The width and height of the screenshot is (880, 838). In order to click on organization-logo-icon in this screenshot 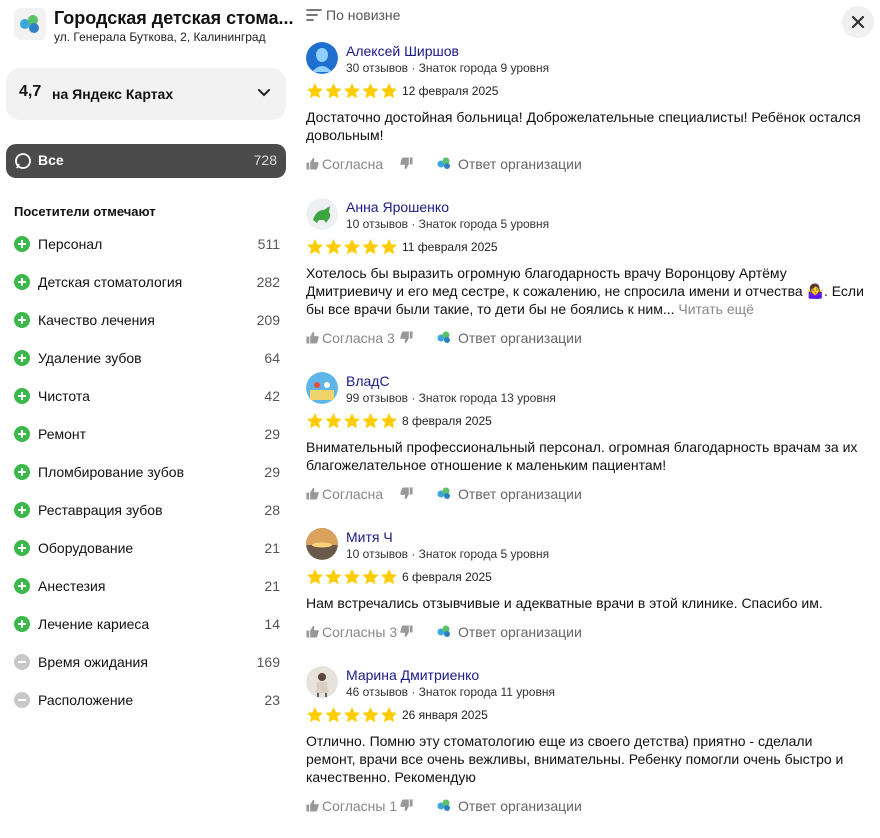, I will do `click(443, 337)`.